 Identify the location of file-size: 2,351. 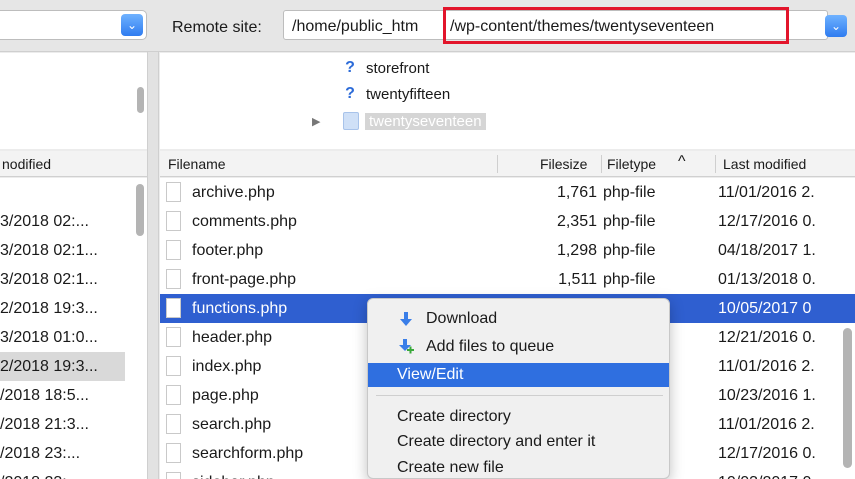
(576, 221).